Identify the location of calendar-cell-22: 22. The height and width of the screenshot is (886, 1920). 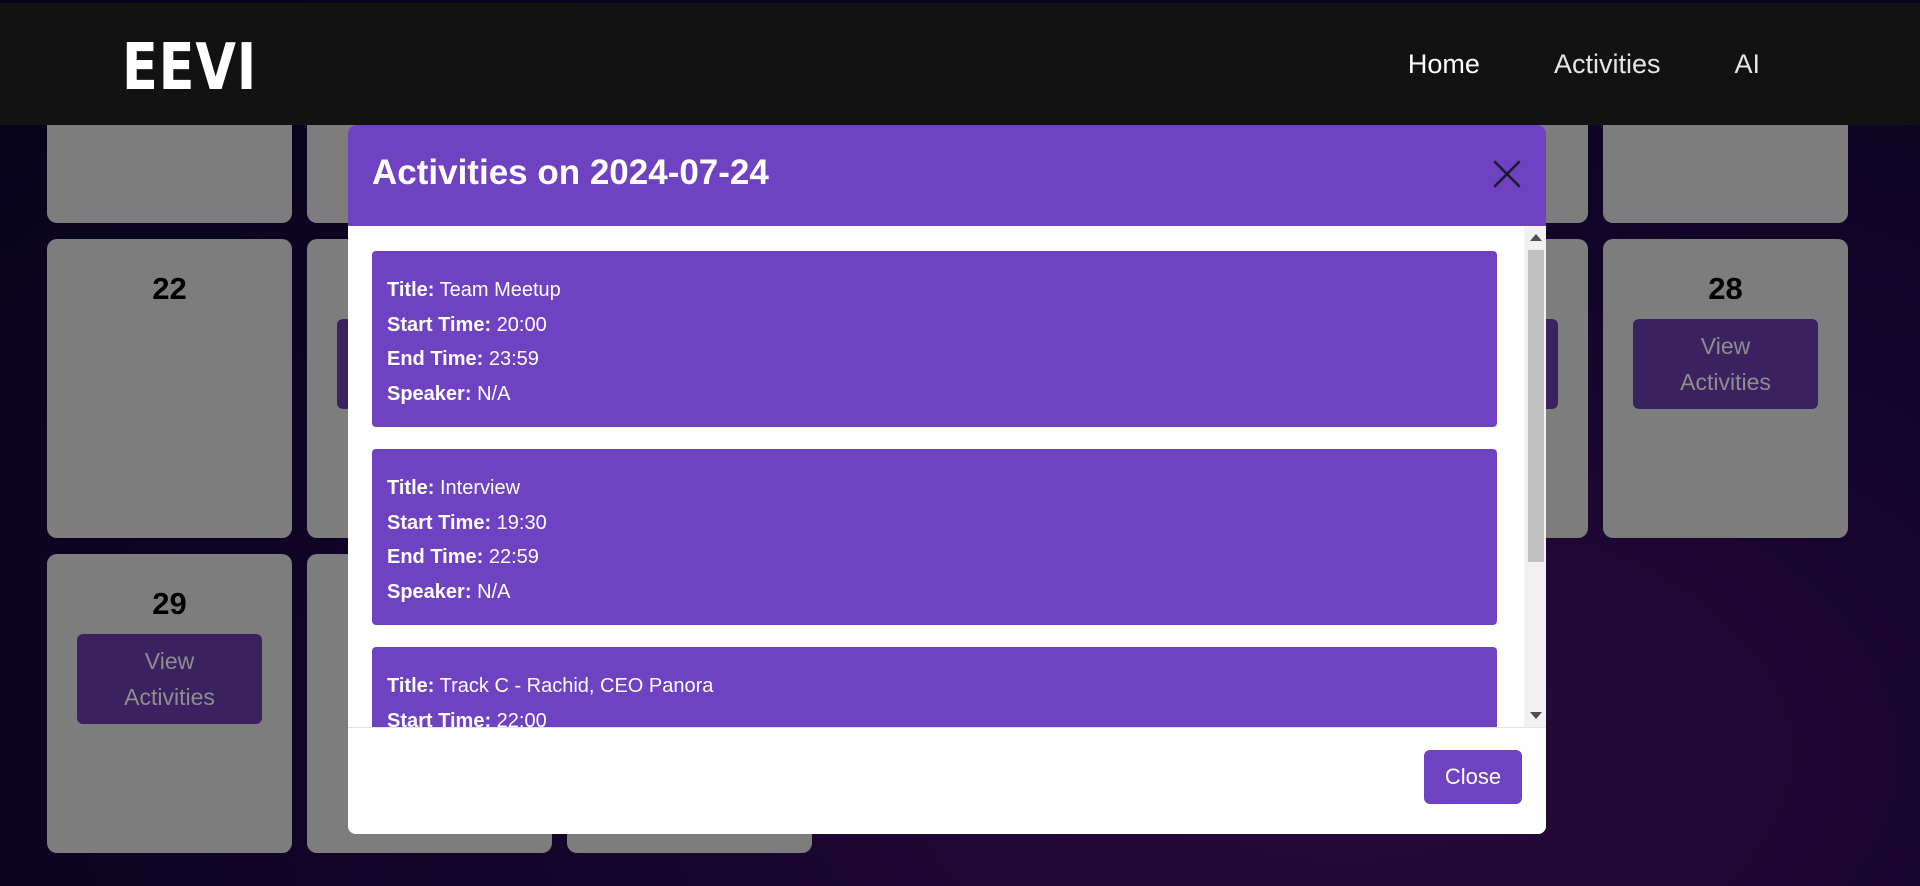
(169, 388).